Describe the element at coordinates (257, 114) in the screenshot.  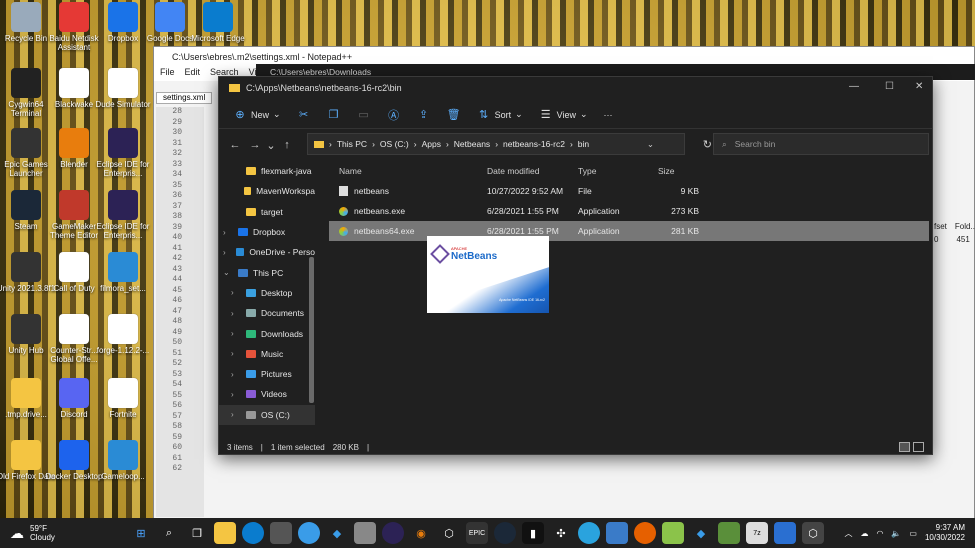
I see `new-button: ⊕ New ⌄` at that location.